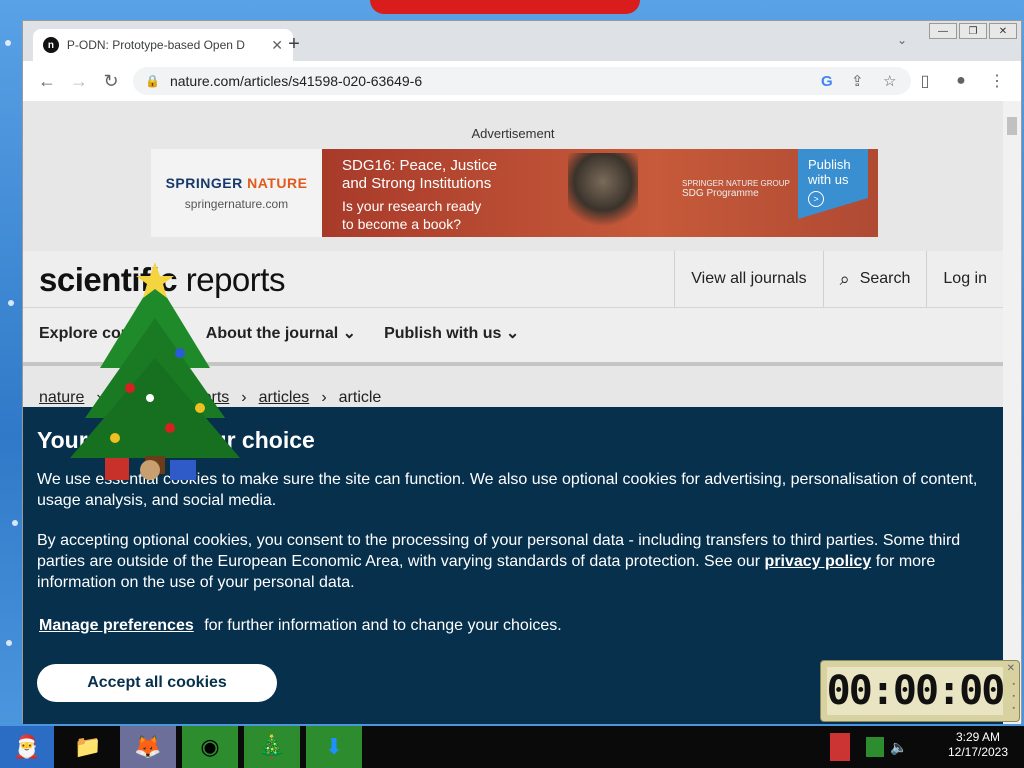 Image resolution: width=1024 pixels, height=768 pixels. I want to click on ad-site: springernature.com, so click(236, 204).